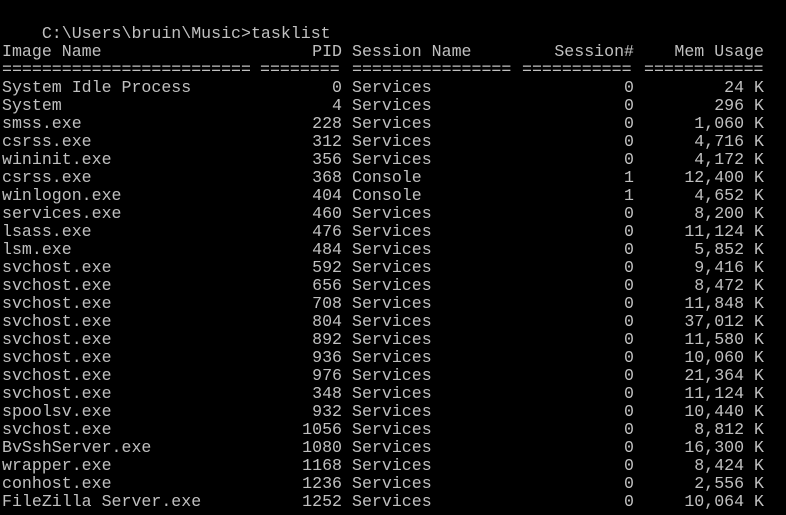  What do you see at coordinates (729, 267) in the screenshot?
I see `cell-mem-usage: 9,416 K` at bounding box center [729, 267].